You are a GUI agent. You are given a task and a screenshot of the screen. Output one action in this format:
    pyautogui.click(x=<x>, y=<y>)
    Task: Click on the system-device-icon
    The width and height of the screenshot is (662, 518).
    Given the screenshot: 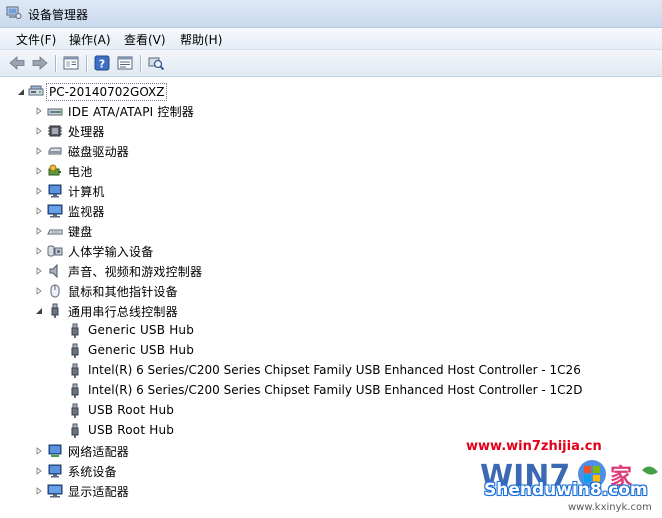 What is the action you would take?
    pyautogui.click(x=55, y=471)
    